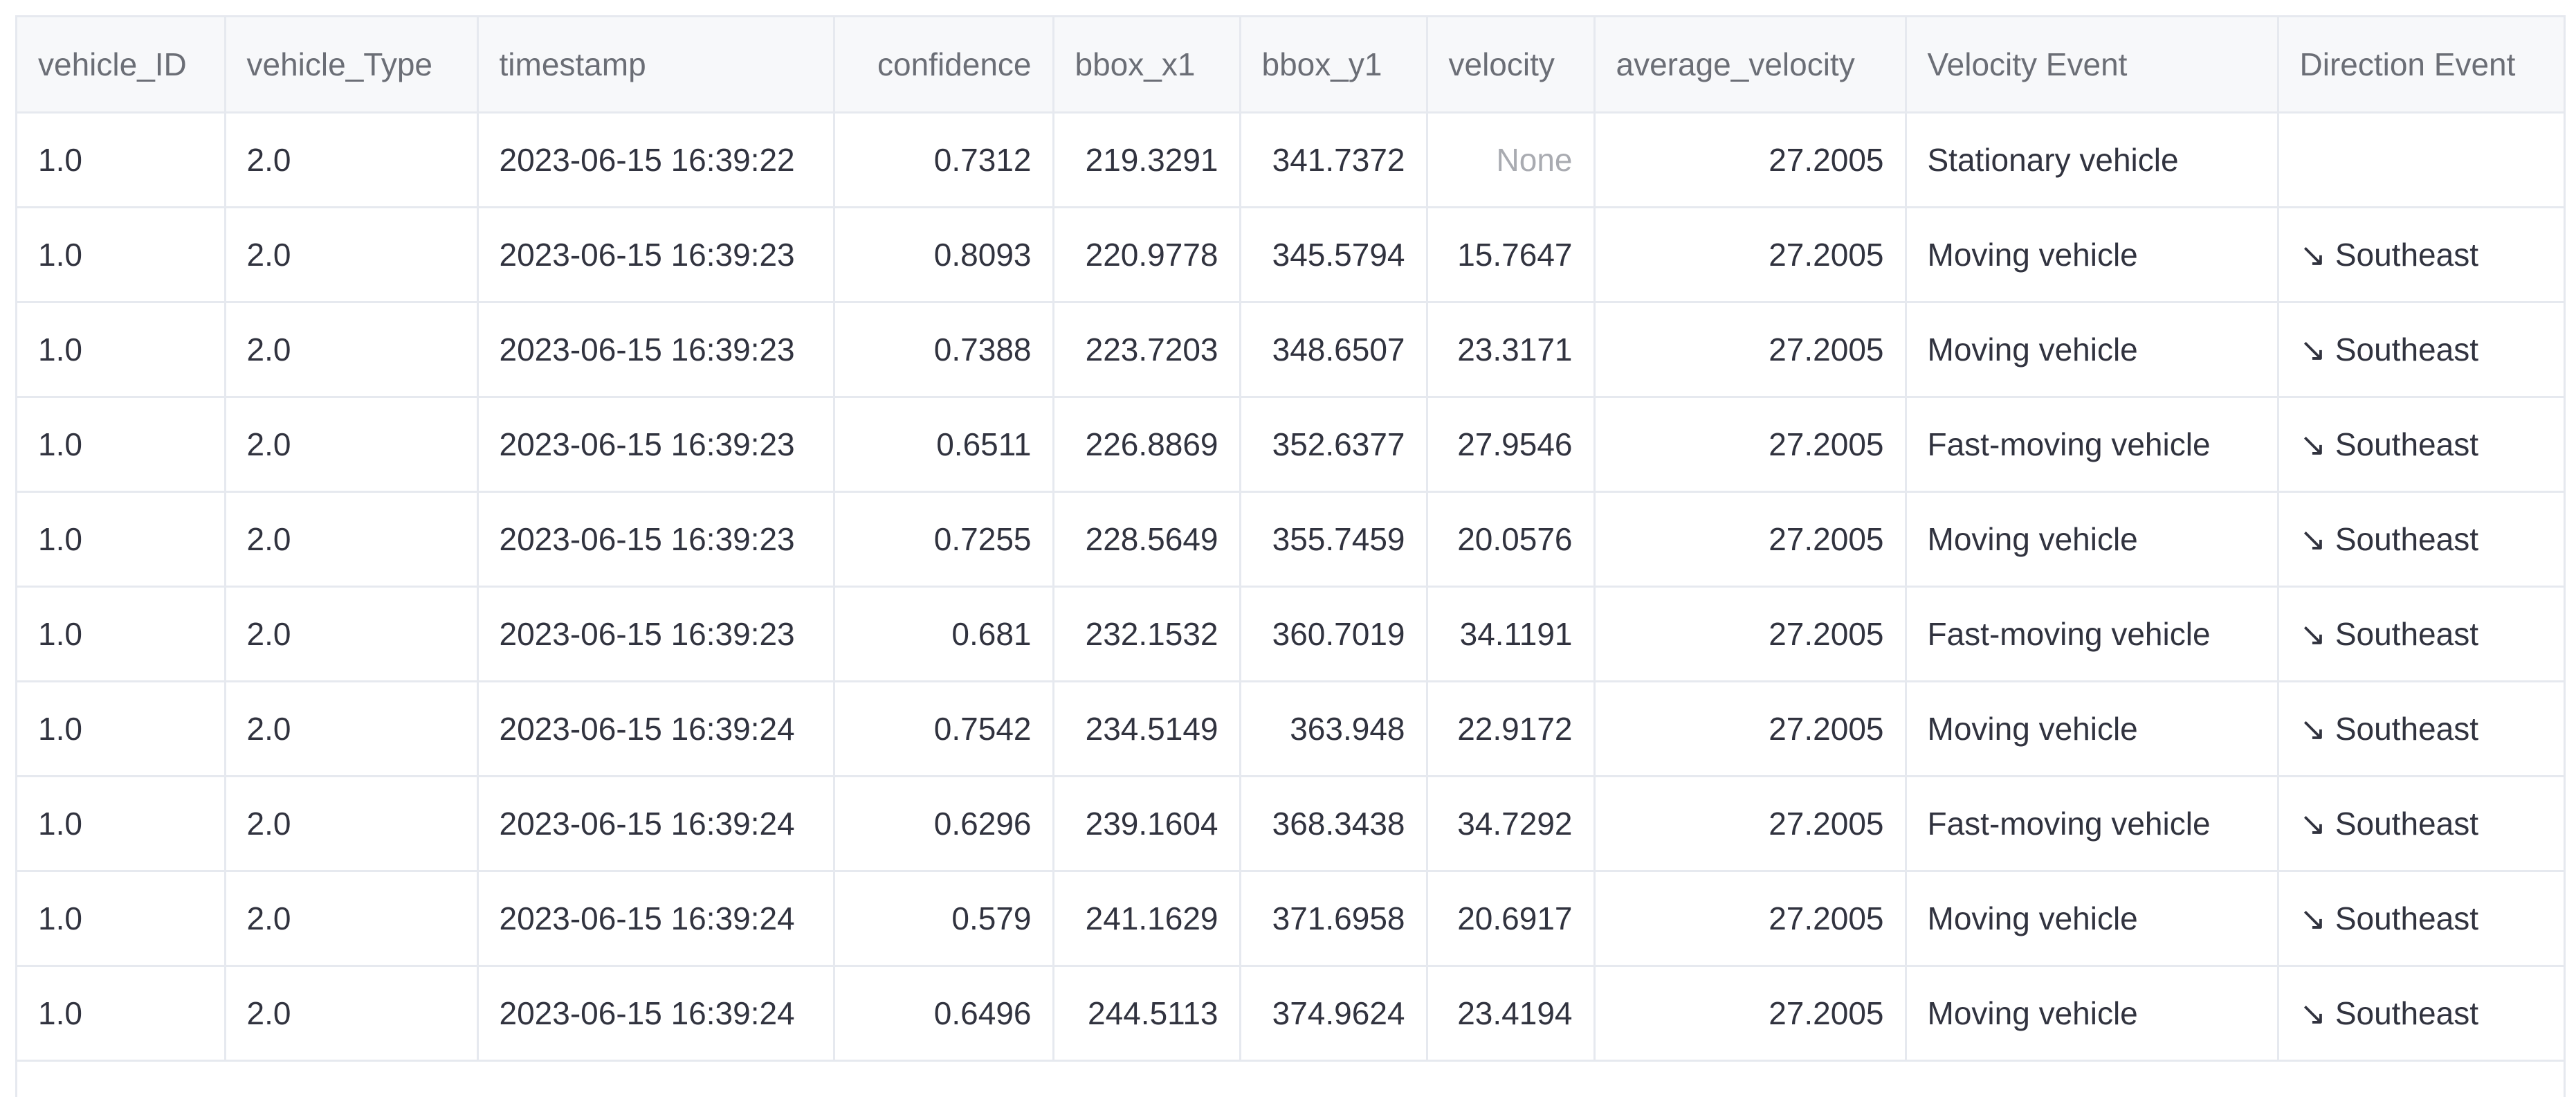 The image size is (2576, 1097). I want to click on table-cell: 239.1604, so click(1147, 824).